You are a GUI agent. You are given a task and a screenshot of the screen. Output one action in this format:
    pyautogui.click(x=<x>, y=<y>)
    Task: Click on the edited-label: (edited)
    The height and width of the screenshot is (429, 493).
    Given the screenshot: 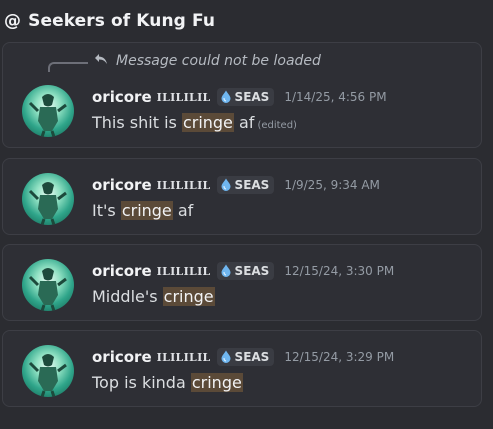 What is the action you would take?
    pyautogui.click(x=277, y=125)
    